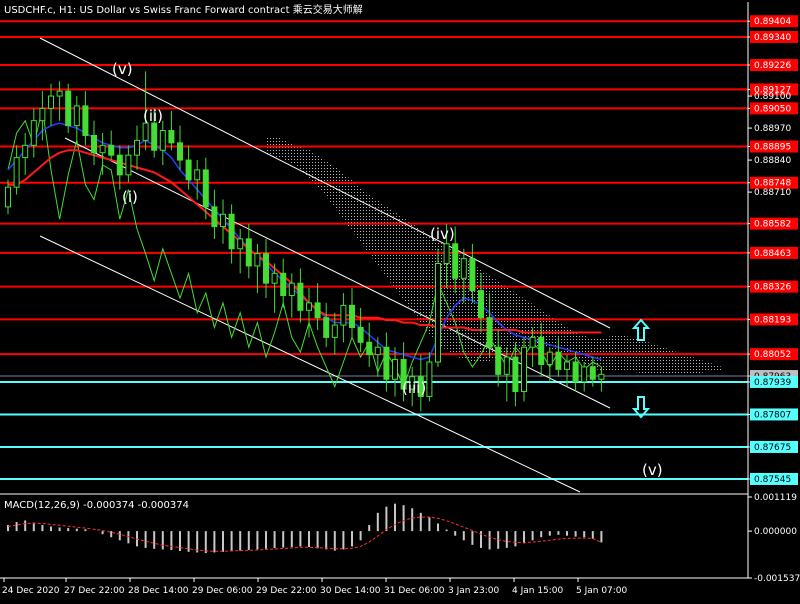 The width and height of the screenshot is (800, 604). What do you see at coordinates (350, 591) in the screenshot?
I see `x-axis-label: 30 Dec 14:00` at bounding box center [350, 591].